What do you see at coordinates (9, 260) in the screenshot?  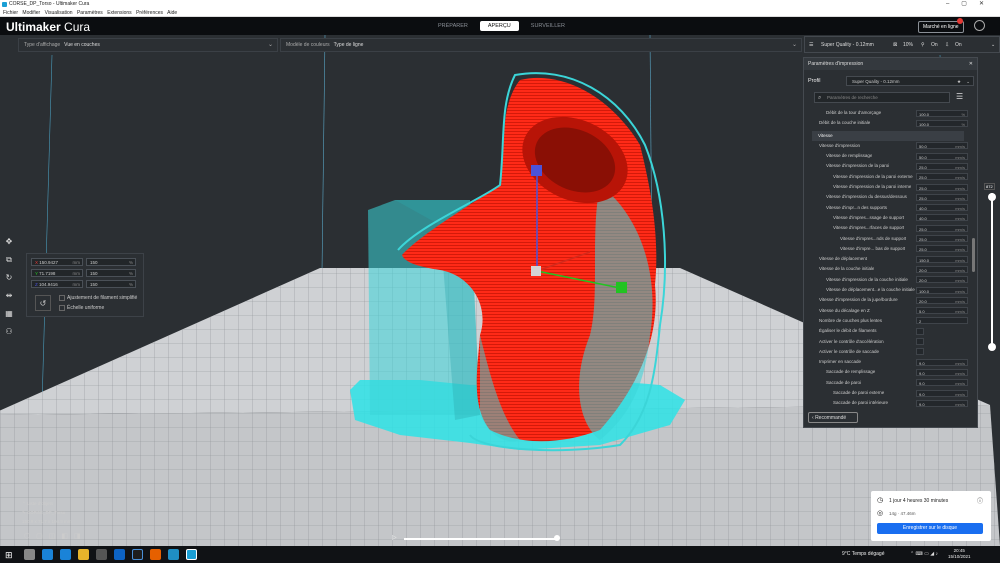 I see `scale-tool-icon: ⧉` at bounding box center [9, 260].